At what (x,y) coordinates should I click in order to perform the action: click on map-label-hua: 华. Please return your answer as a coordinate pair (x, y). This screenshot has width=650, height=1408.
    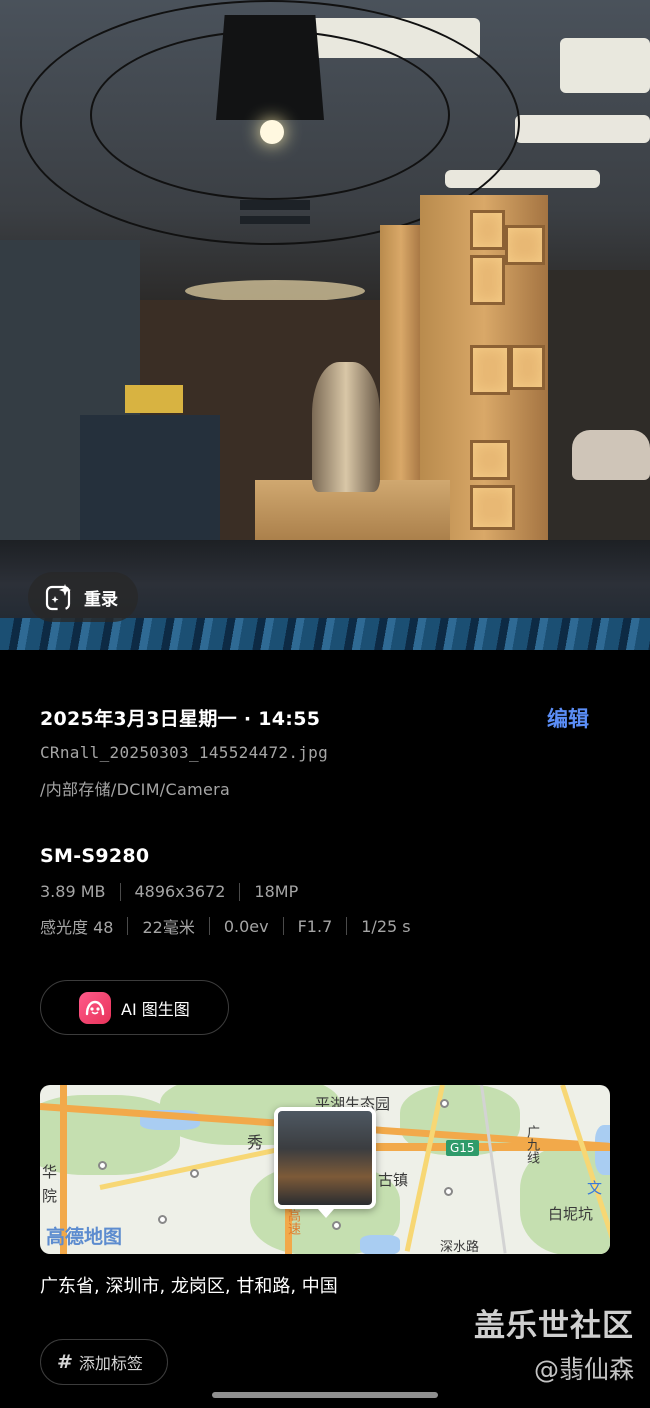
    Looking at the image, I should click on (50, 1172).